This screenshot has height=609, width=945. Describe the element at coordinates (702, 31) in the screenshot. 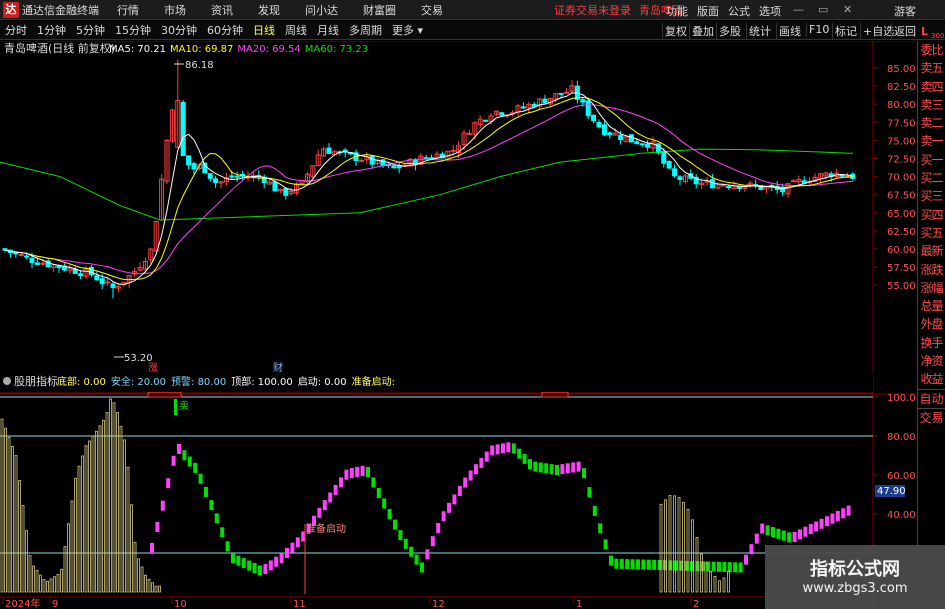

I see `btn-diejia: 叠加` at that location.